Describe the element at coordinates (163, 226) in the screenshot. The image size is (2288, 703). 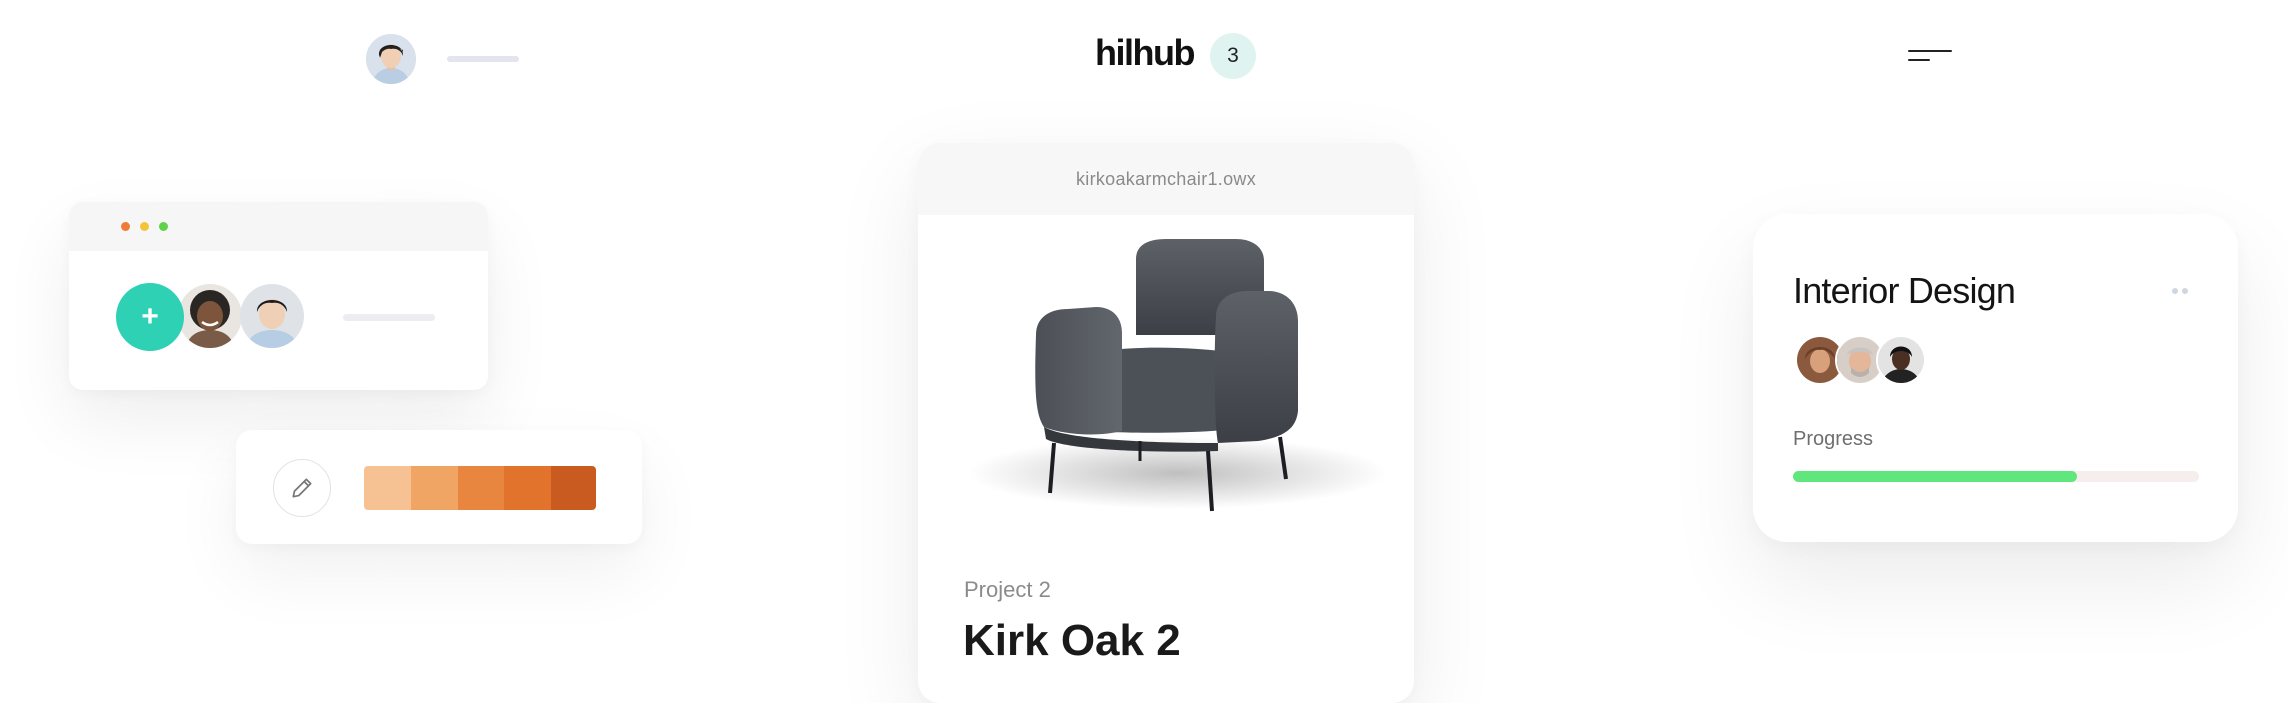
I see `window-maximize-dot` at that location.